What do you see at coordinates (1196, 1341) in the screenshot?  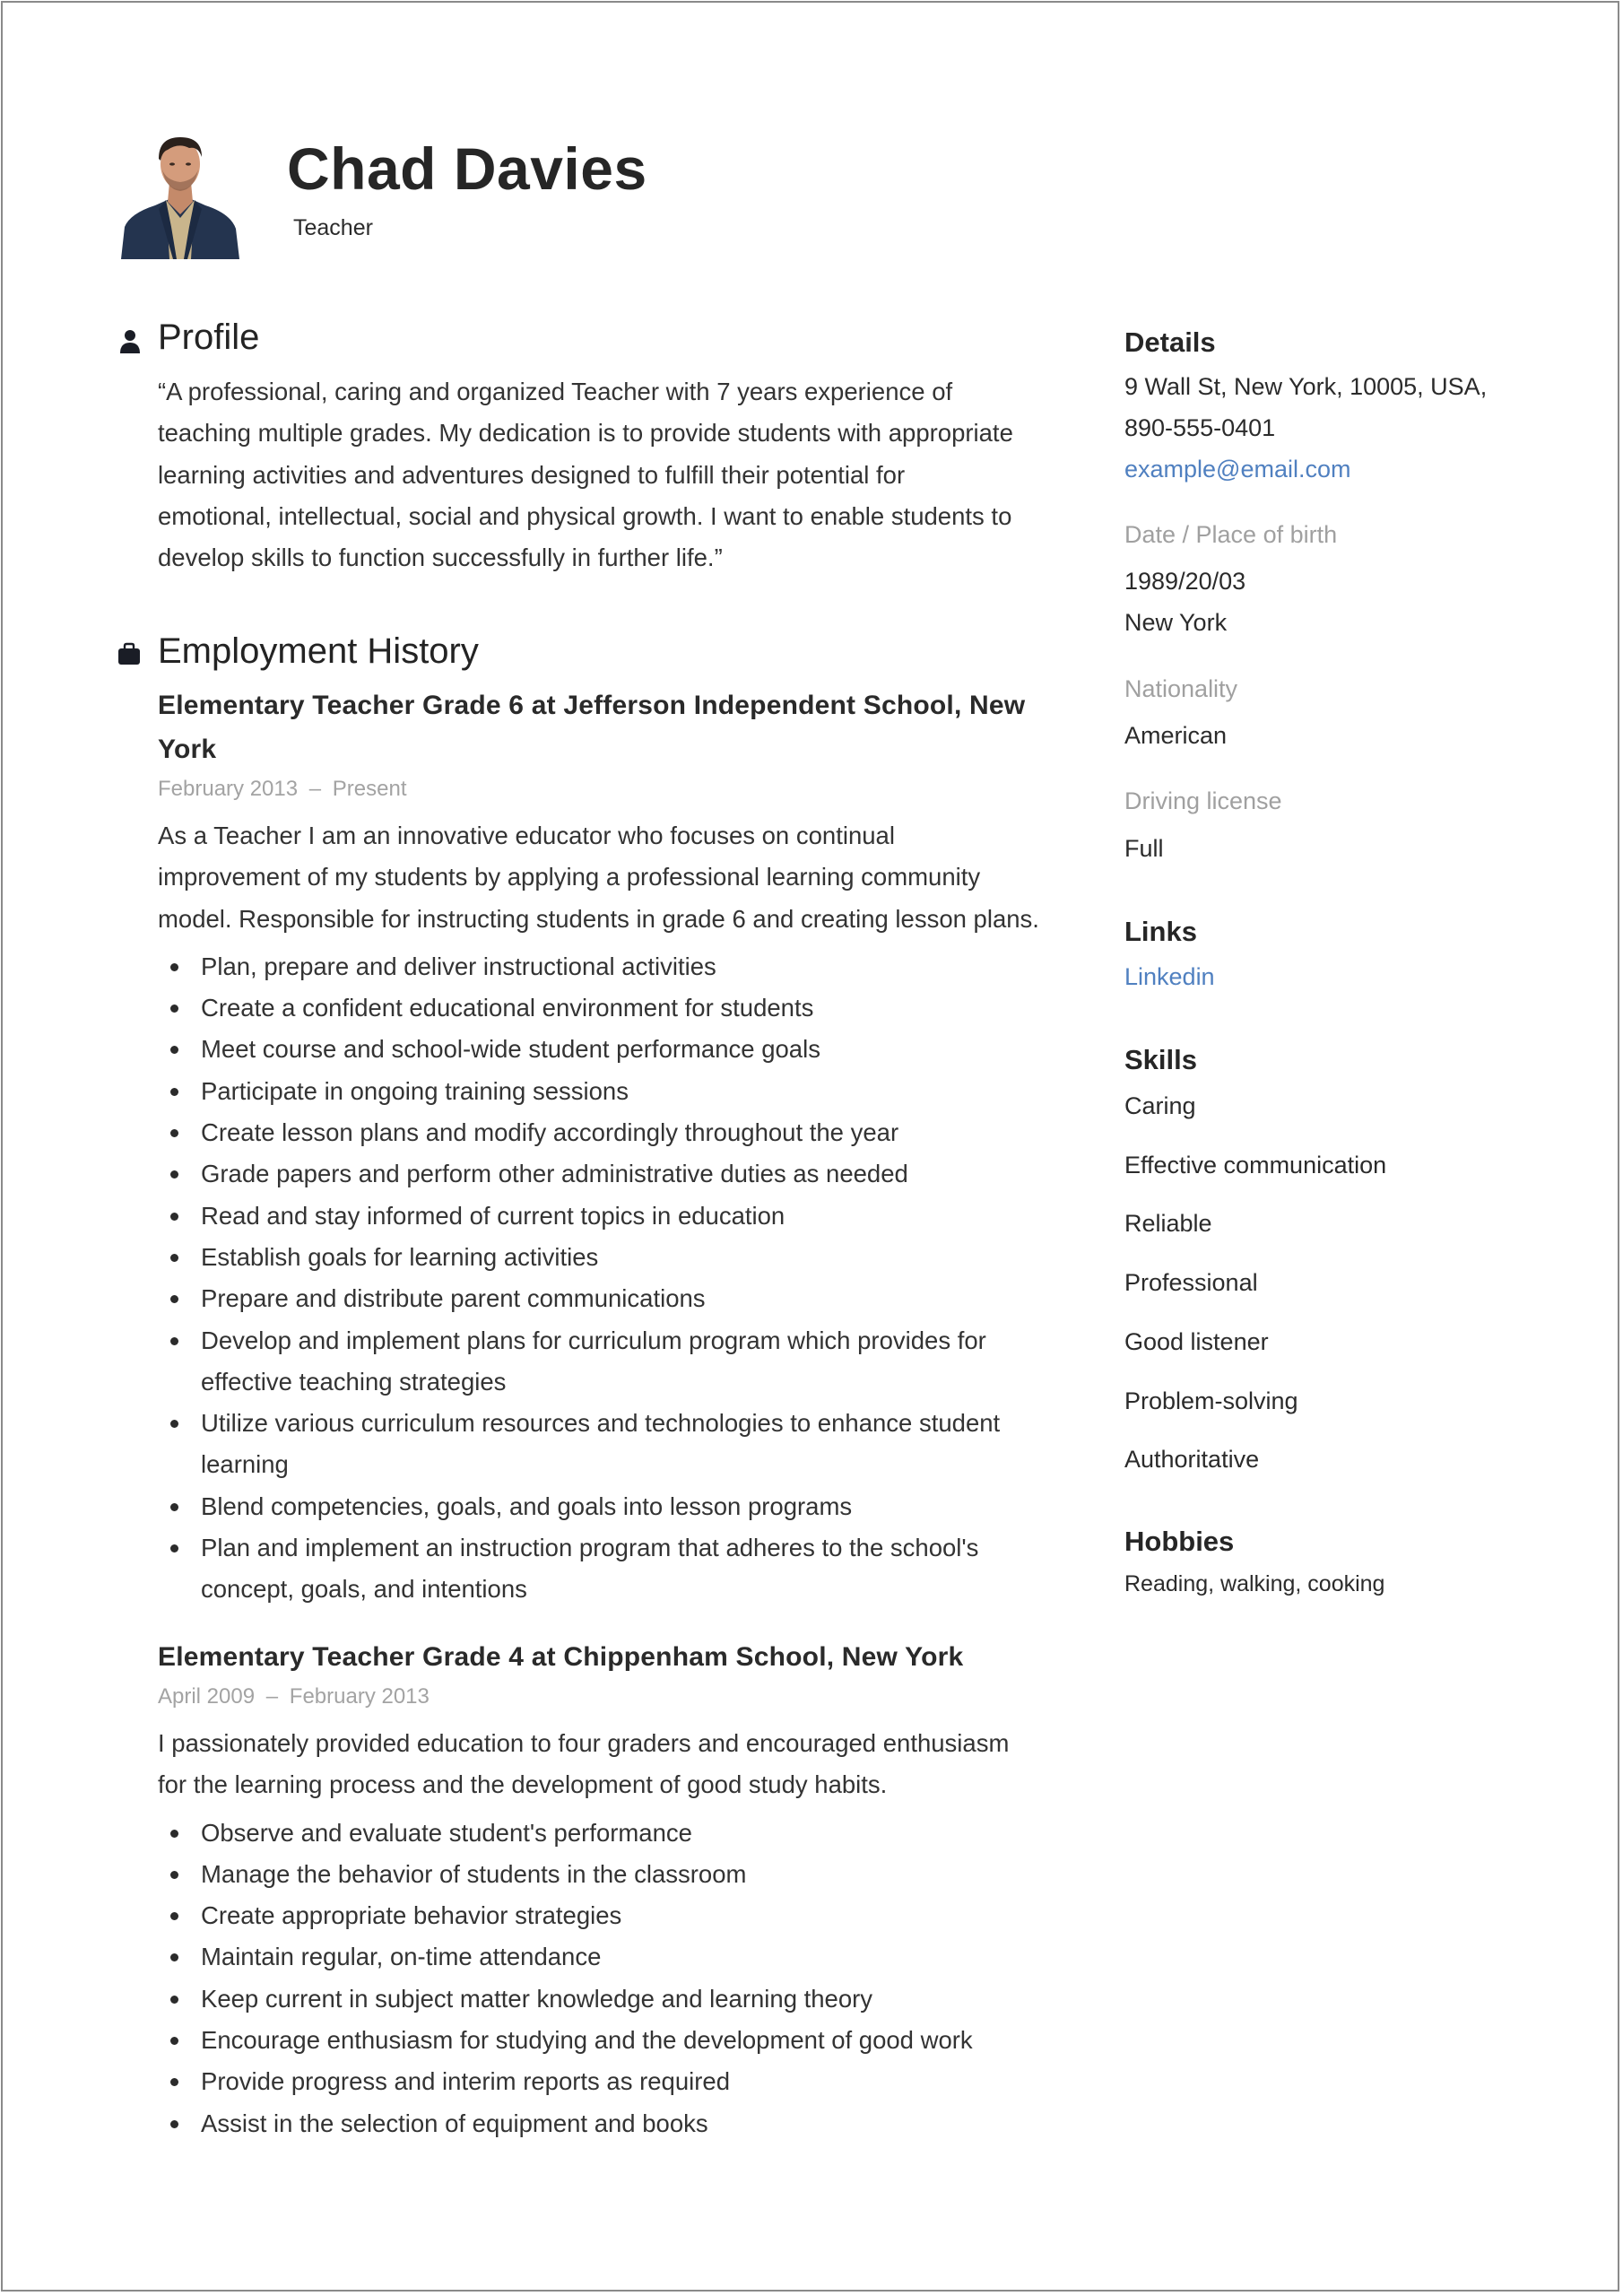 I see `skill-item: Good listener` at bounding box center [1196, 1341].